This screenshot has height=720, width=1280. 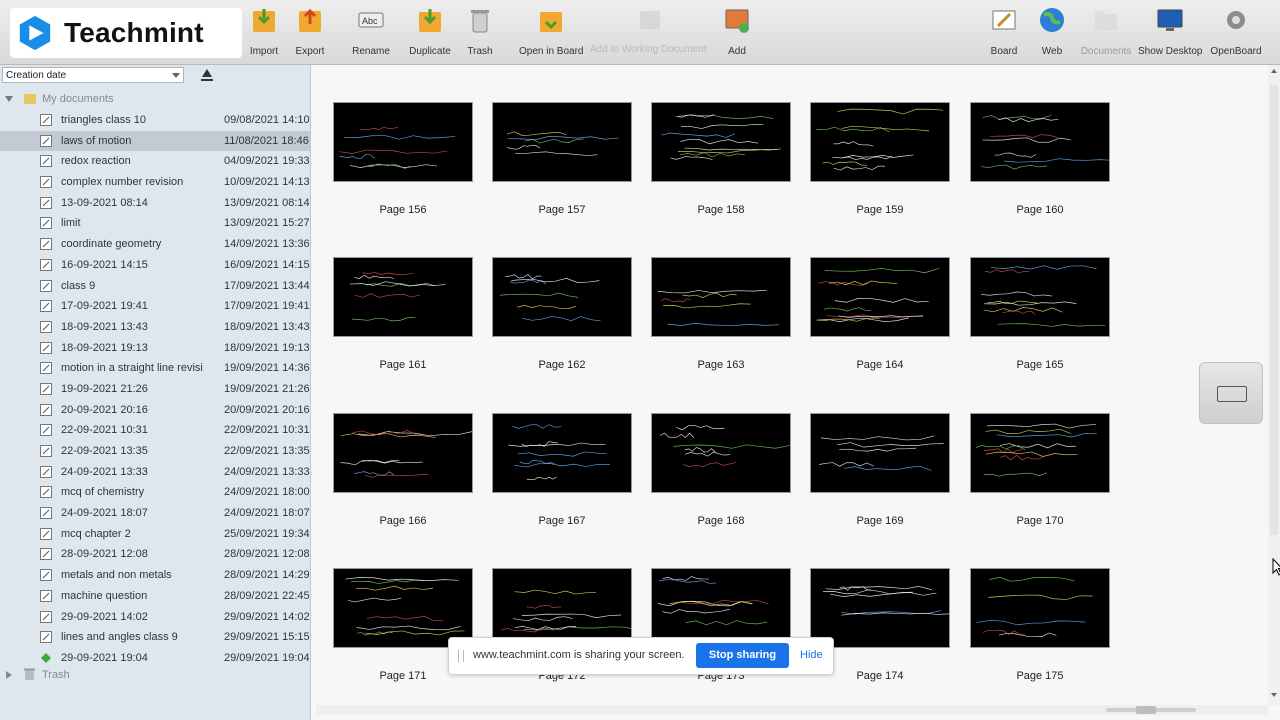 I want to click on toolbar-gear-button: OpenBoard, so click(x=1236, y=32).